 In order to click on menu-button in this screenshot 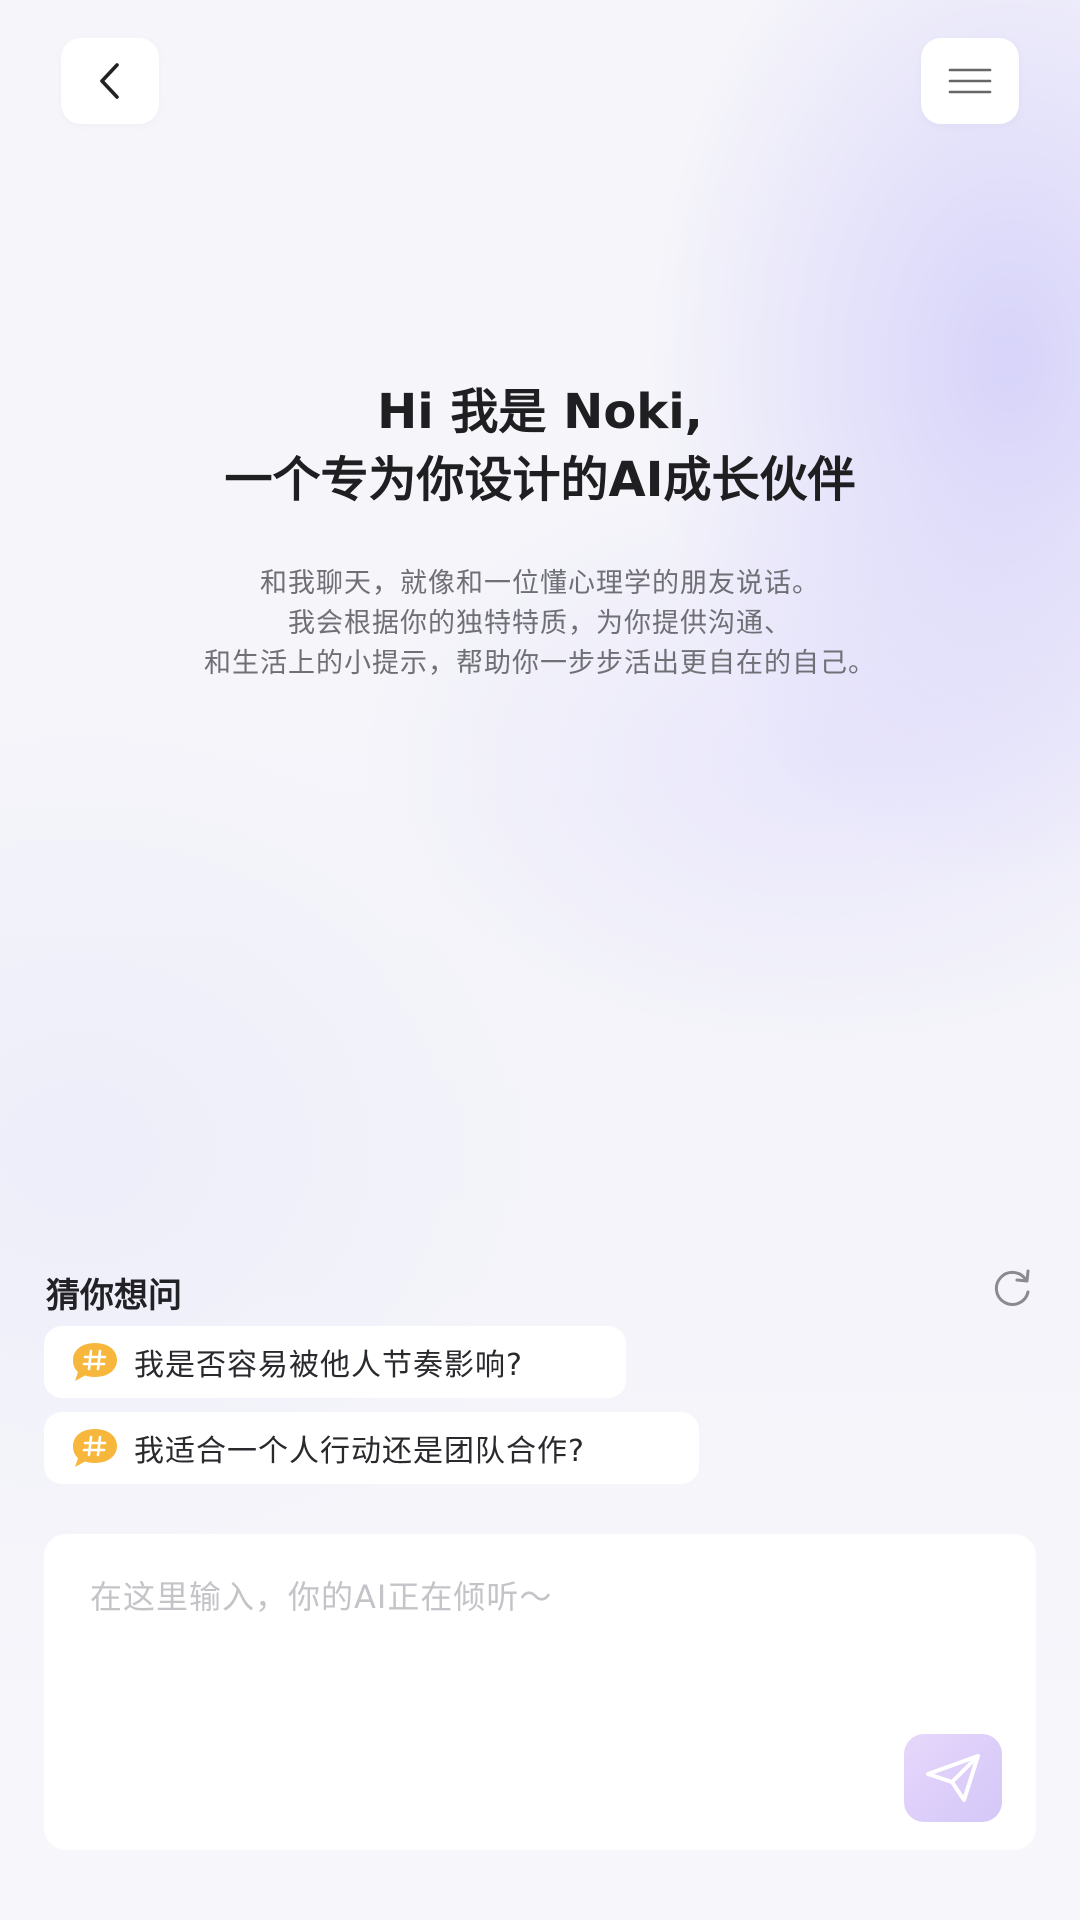, I will do `click(970, 81)`.